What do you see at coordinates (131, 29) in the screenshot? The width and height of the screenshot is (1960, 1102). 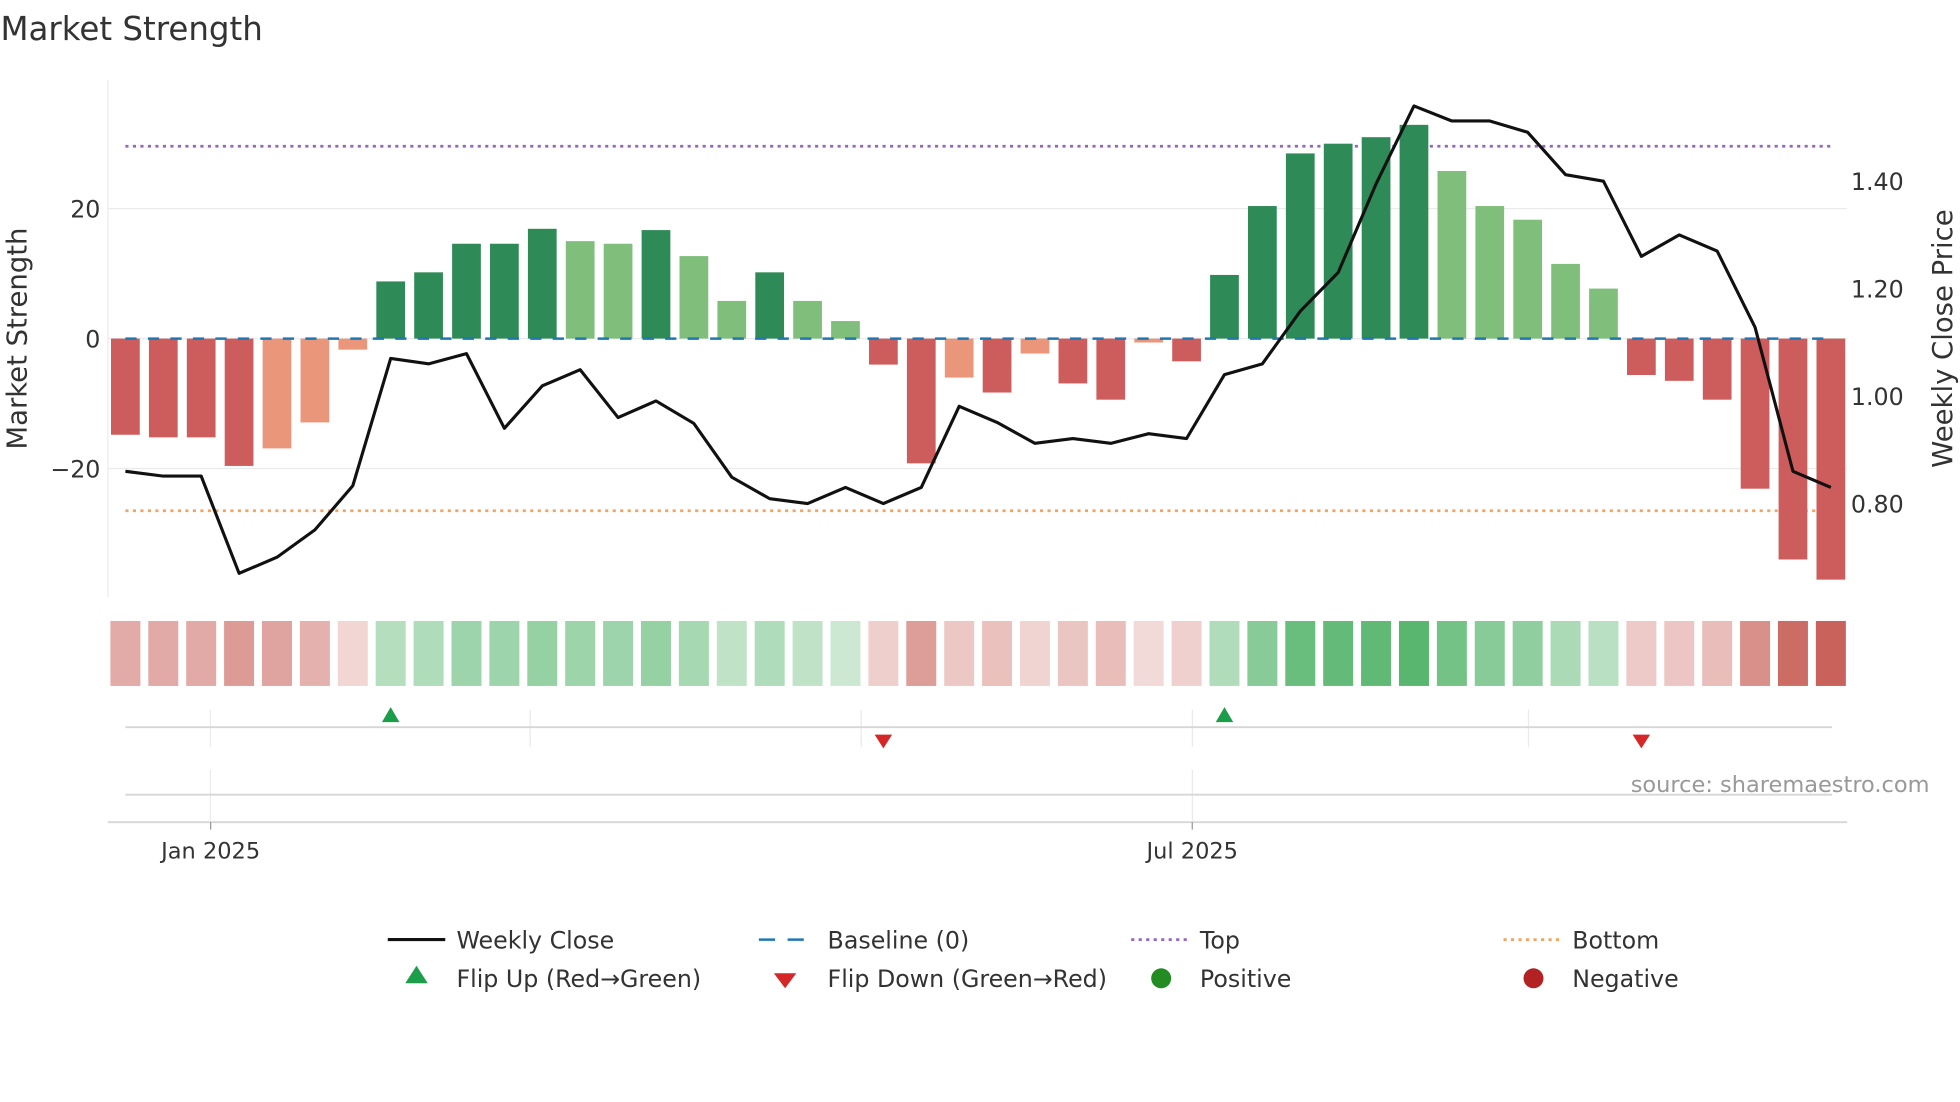 I see `chart-title: Market Strength` at bounding box center [131, 29].